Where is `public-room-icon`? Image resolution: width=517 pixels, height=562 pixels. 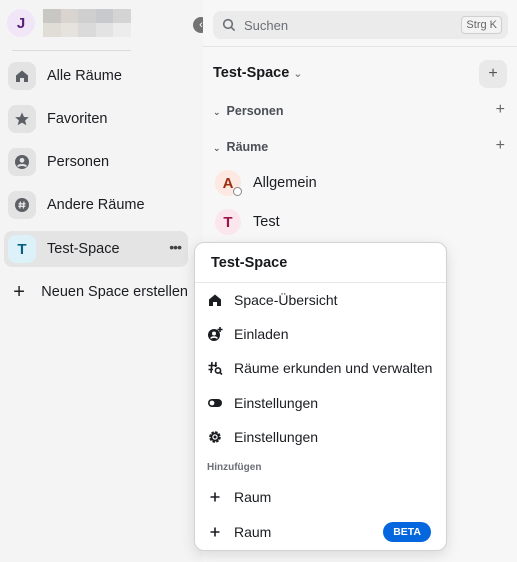
public-room-icon is located at coordinates (237, 191).